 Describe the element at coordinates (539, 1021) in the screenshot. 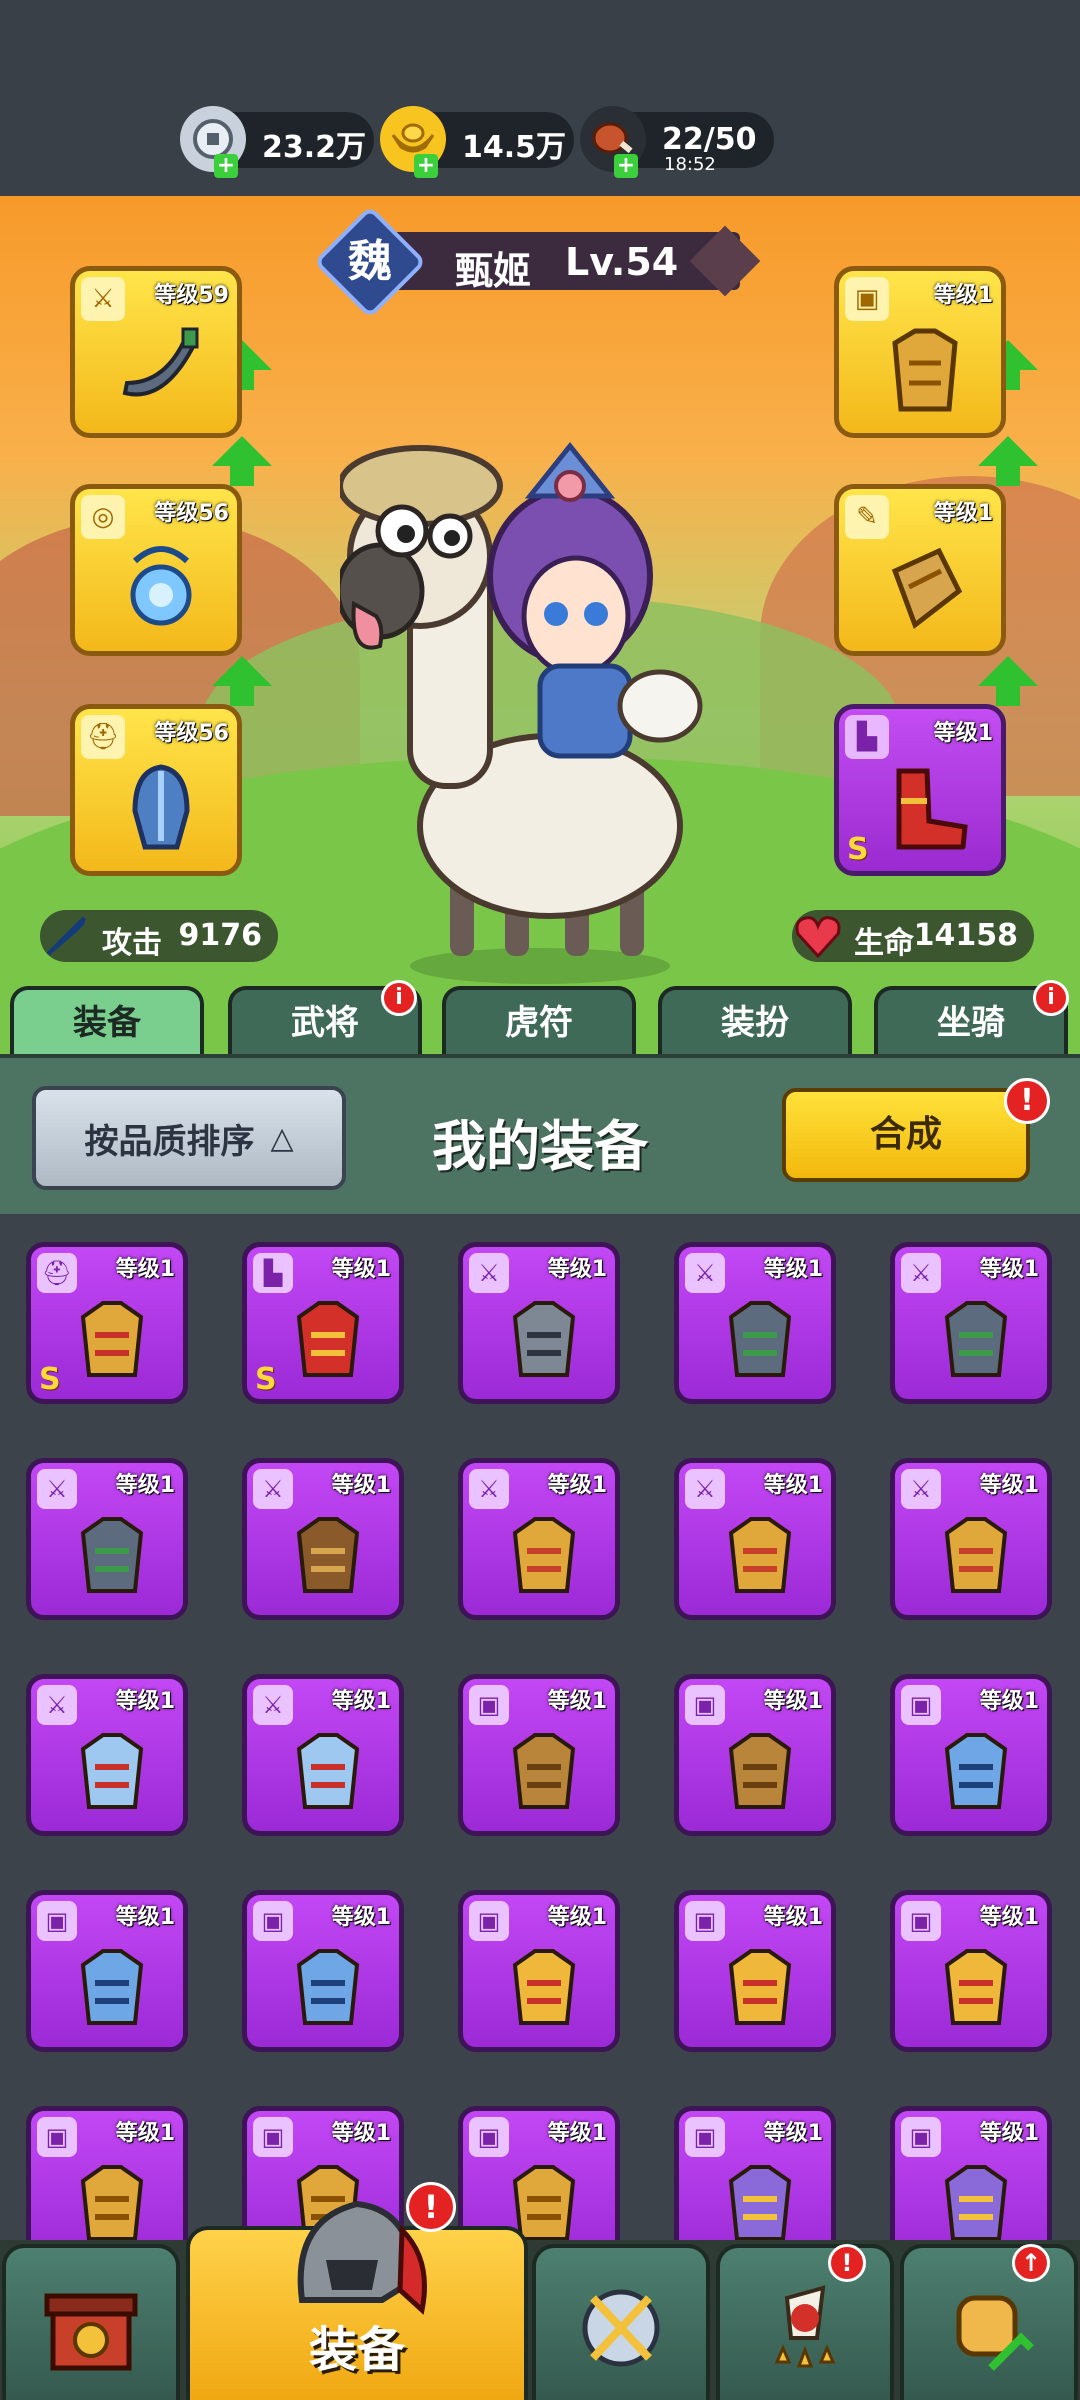

I see `tab-tiger-tally: 虎符` at that location.